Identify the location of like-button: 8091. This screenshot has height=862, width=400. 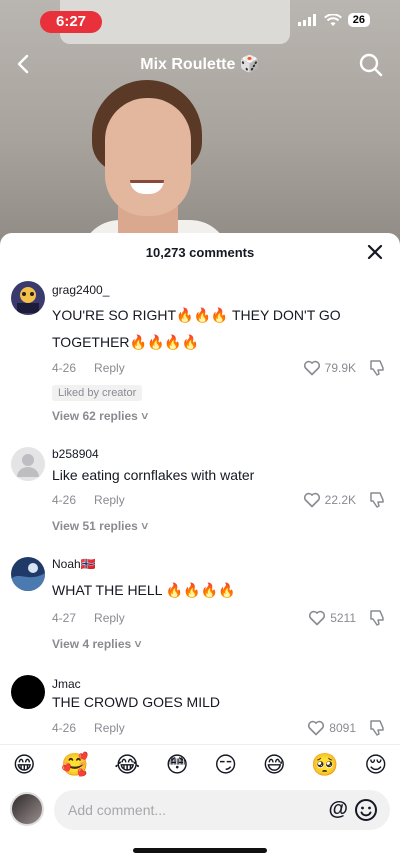
(331, 728).